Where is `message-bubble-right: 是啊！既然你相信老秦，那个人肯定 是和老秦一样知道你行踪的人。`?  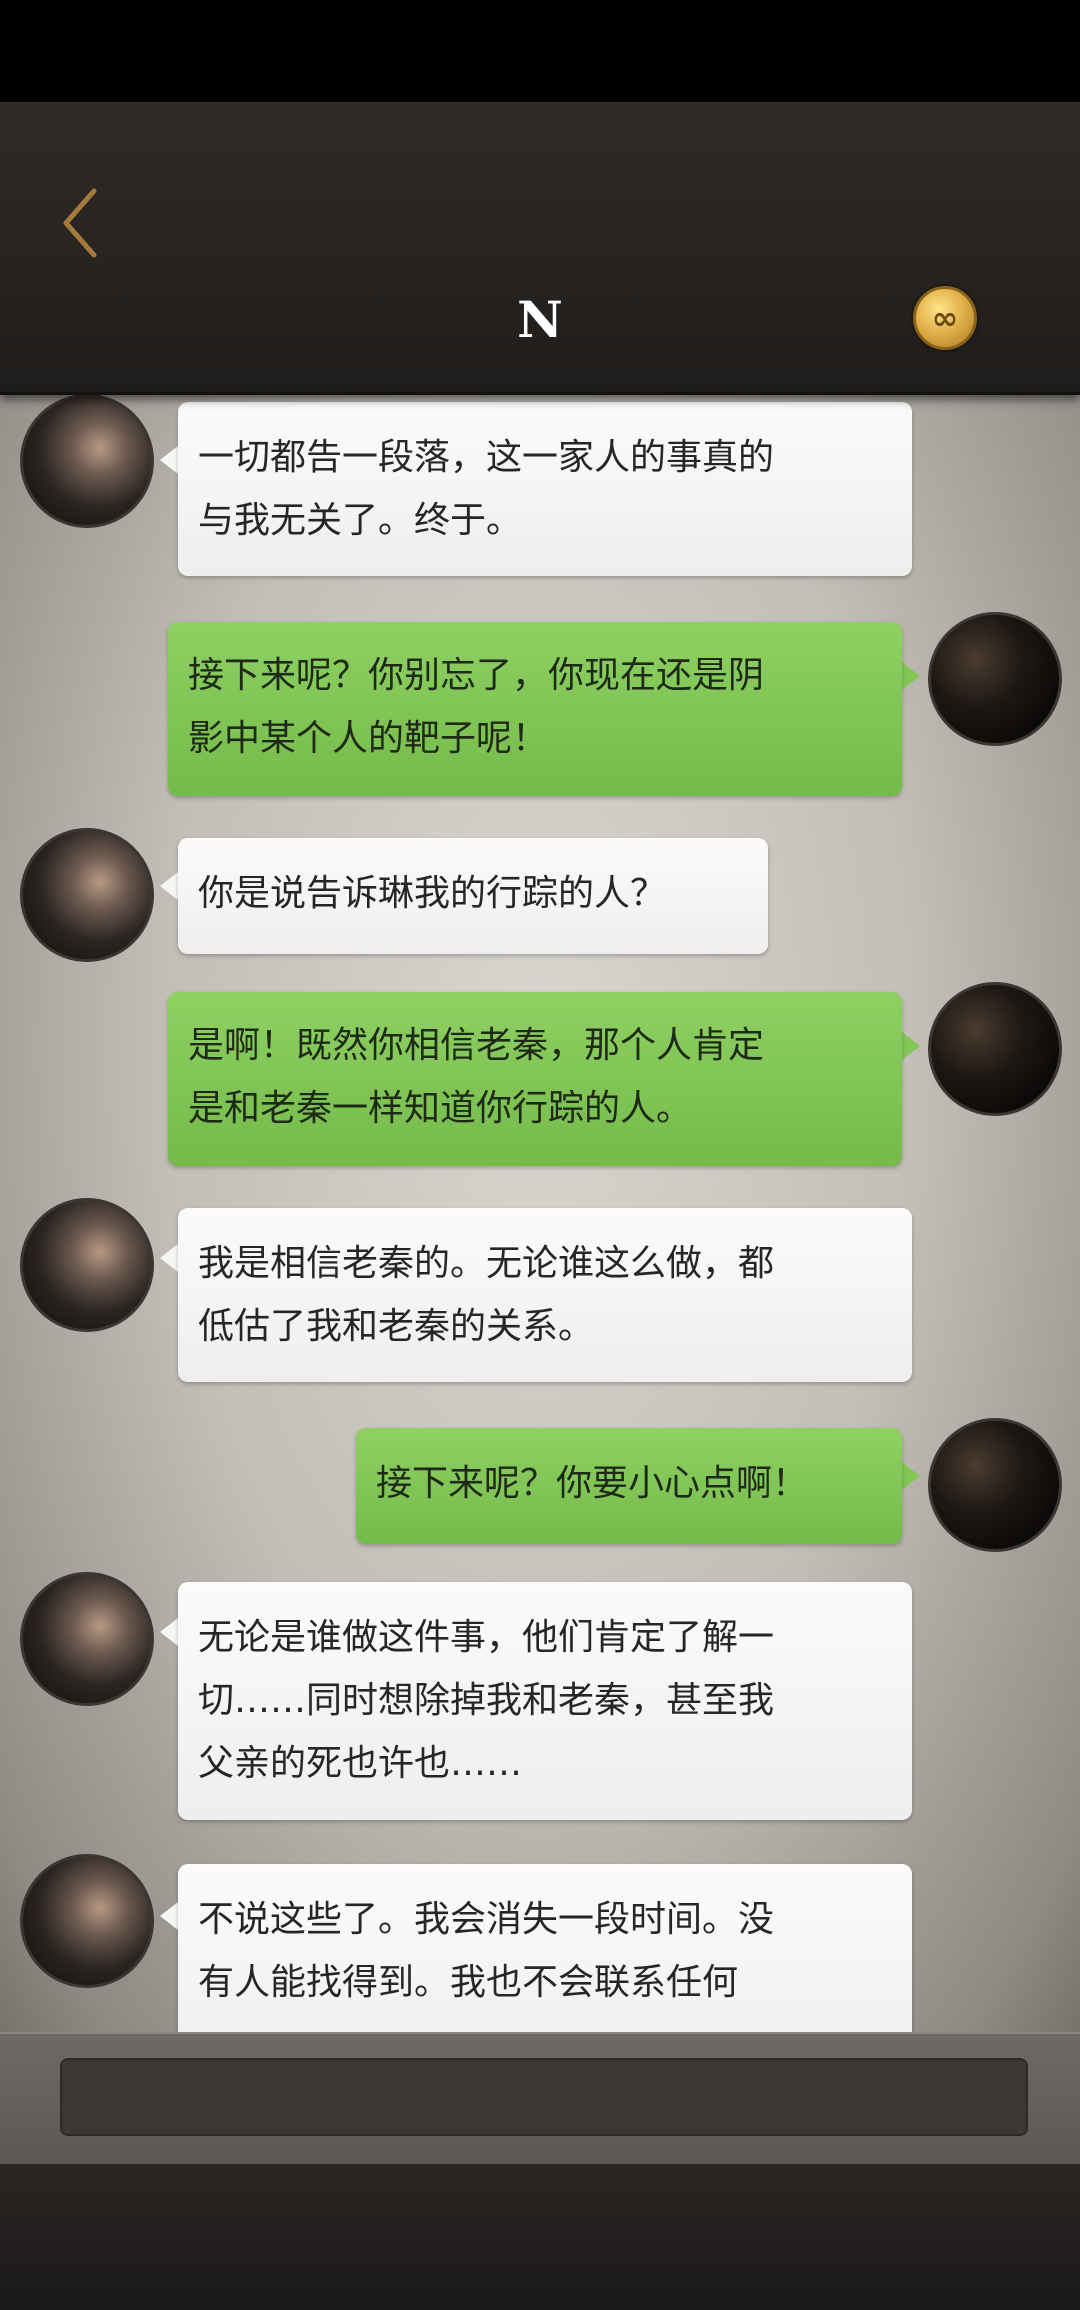
message-bubble-right: 是啊！既然你相信老秦，那个人肯定 是和老秦一样知道你行踪的人。 is located at coordinates (535, 1079).